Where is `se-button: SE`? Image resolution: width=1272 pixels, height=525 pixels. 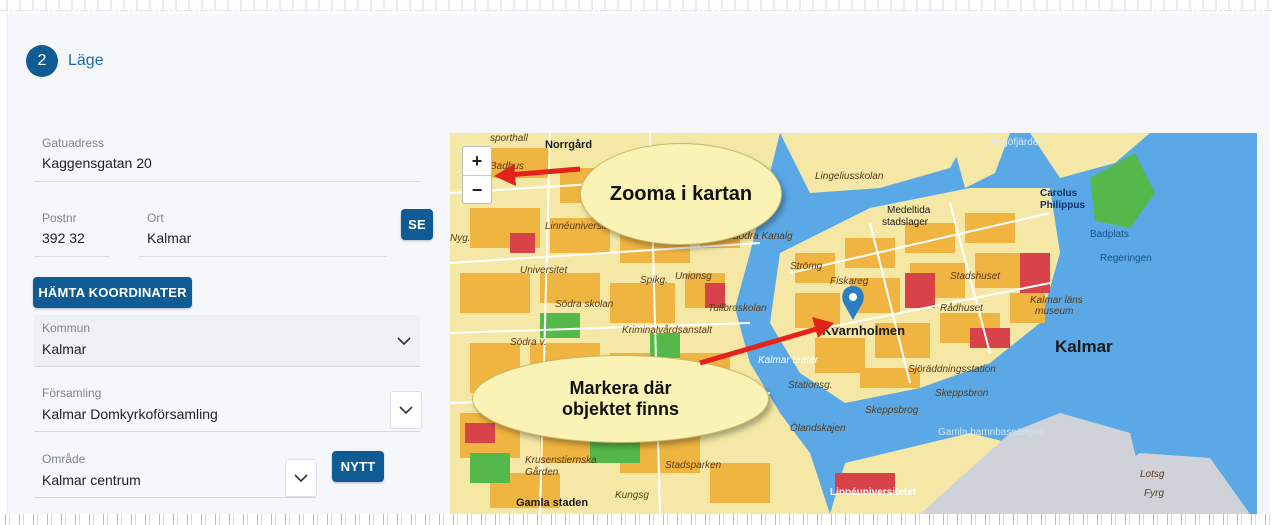
se-button: SE is located at coordinates (417, 224).